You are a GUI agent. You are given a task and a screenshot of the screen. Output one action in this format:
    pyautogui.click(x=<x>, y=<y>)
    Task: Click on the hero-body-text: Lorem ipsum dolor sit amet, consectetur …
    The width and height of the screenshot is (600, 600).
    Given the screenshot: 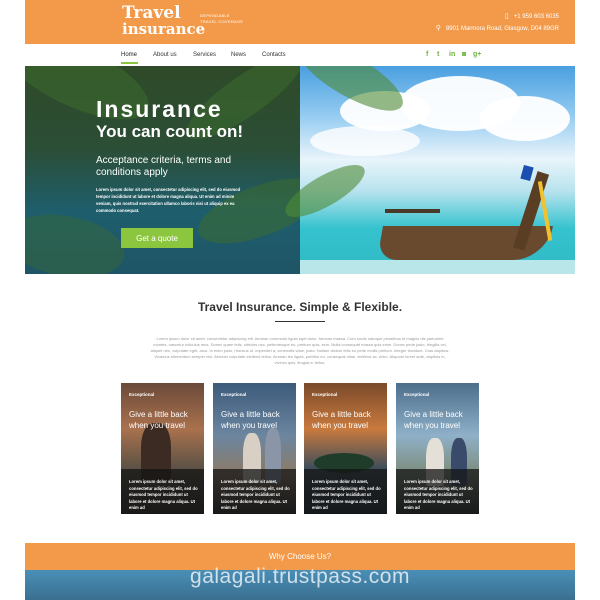 What is the action you would take?
    pyautogui.click(x=168, y=200)
    